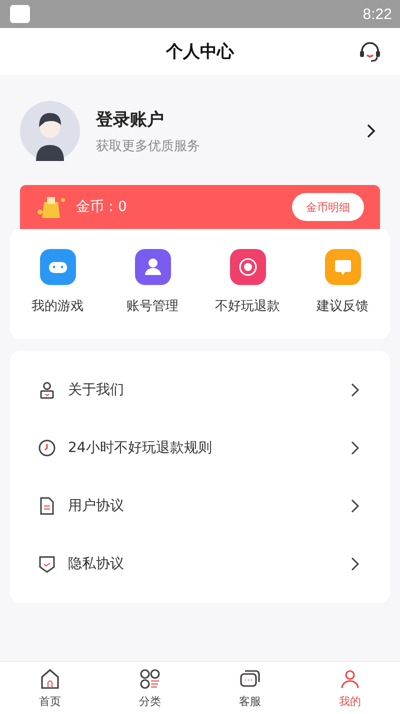 The height and width of the screenshot is (714, 400). I want to click on nav-tab: 首页, so click(50, 688).